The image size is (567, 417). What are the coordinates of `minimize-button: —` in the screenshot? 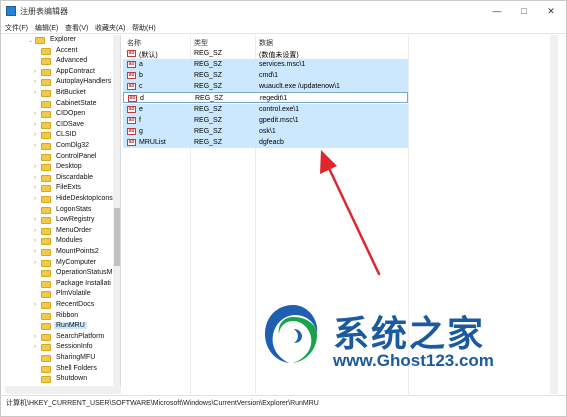 It's located at (497, 11).